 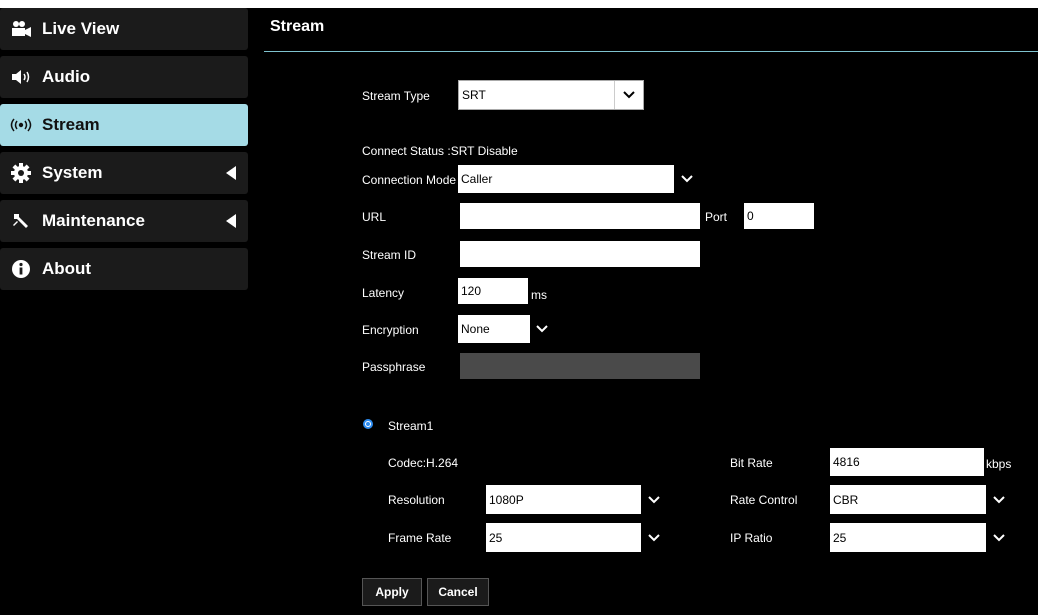 I want to click on rate-control-value: CBR, so click(x=908, y=499).